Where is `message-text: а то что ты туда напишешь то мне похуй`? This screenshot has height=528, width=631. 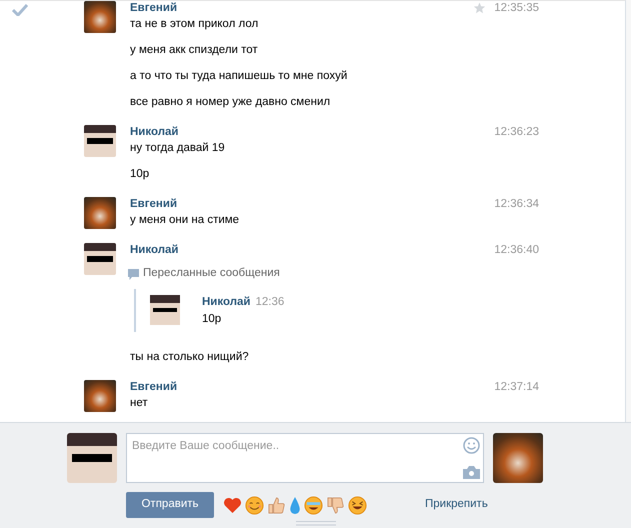
message-text: а то что ты туда напишешь то мне похуй is located at coordinates (239, 76).